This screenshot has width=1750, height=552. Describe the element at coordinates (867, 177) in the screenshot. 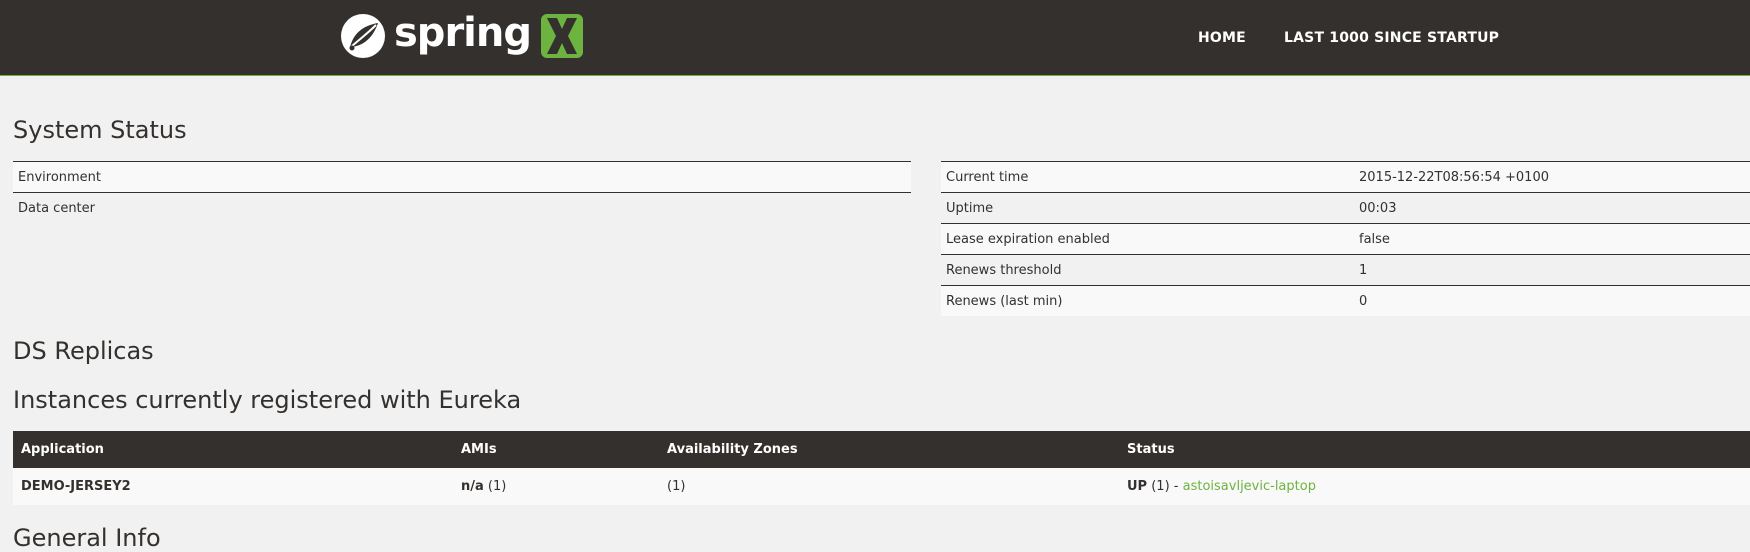

I see `environment-value` at that location.